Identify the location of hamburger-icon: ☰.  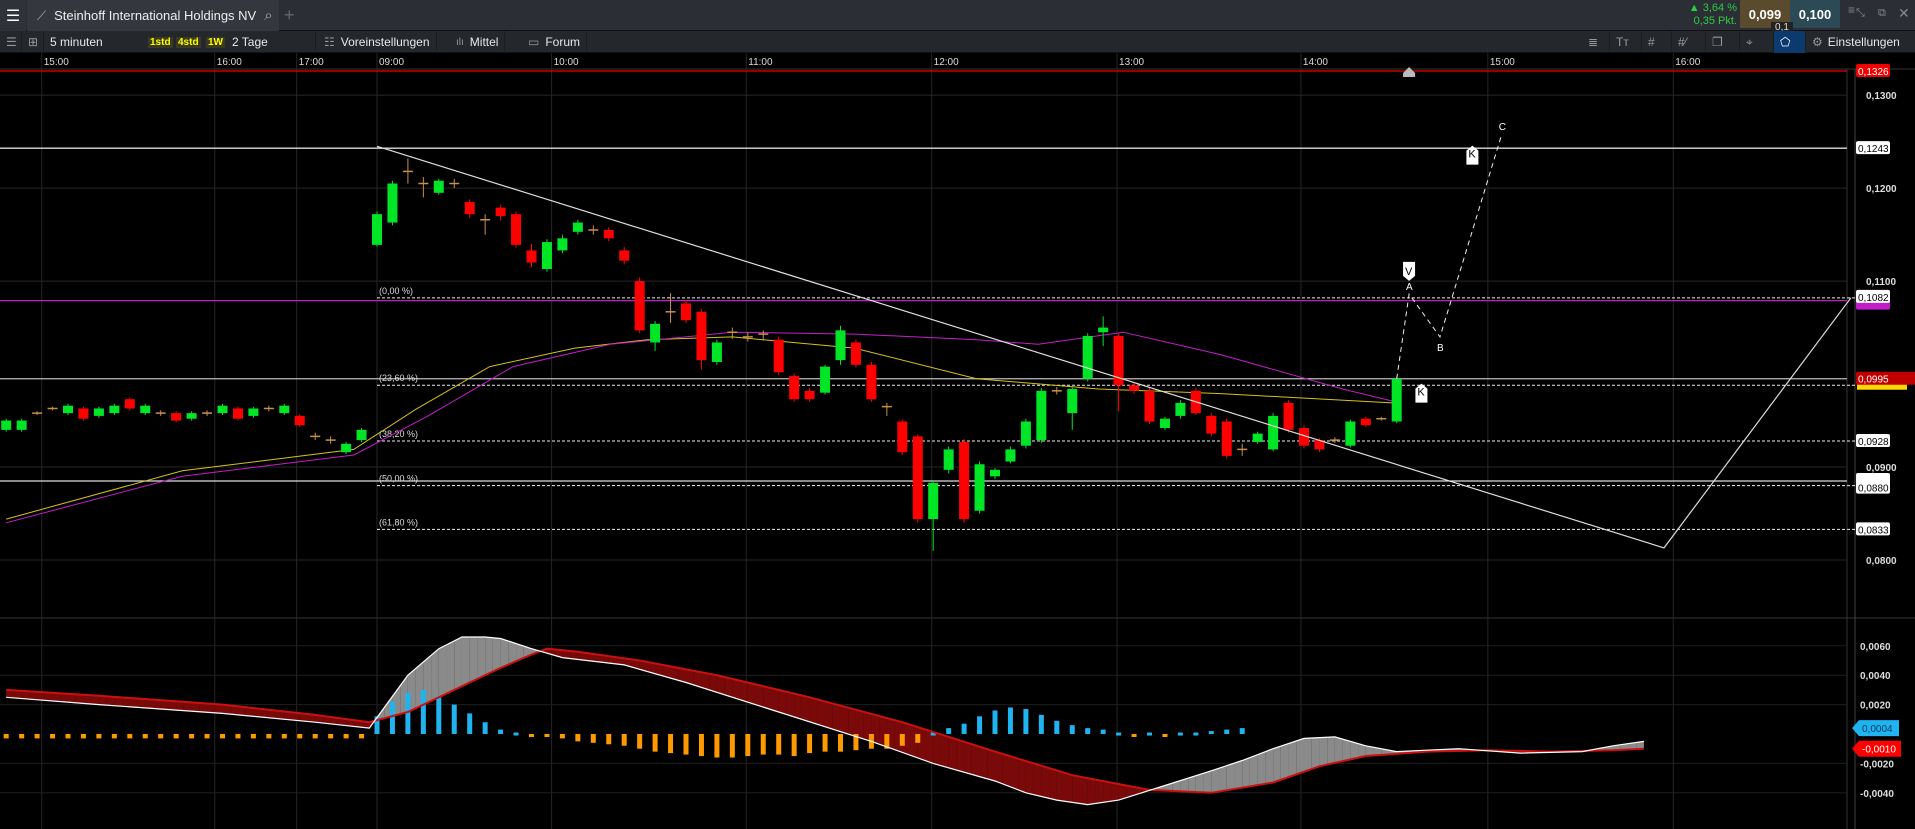
(13, 16).